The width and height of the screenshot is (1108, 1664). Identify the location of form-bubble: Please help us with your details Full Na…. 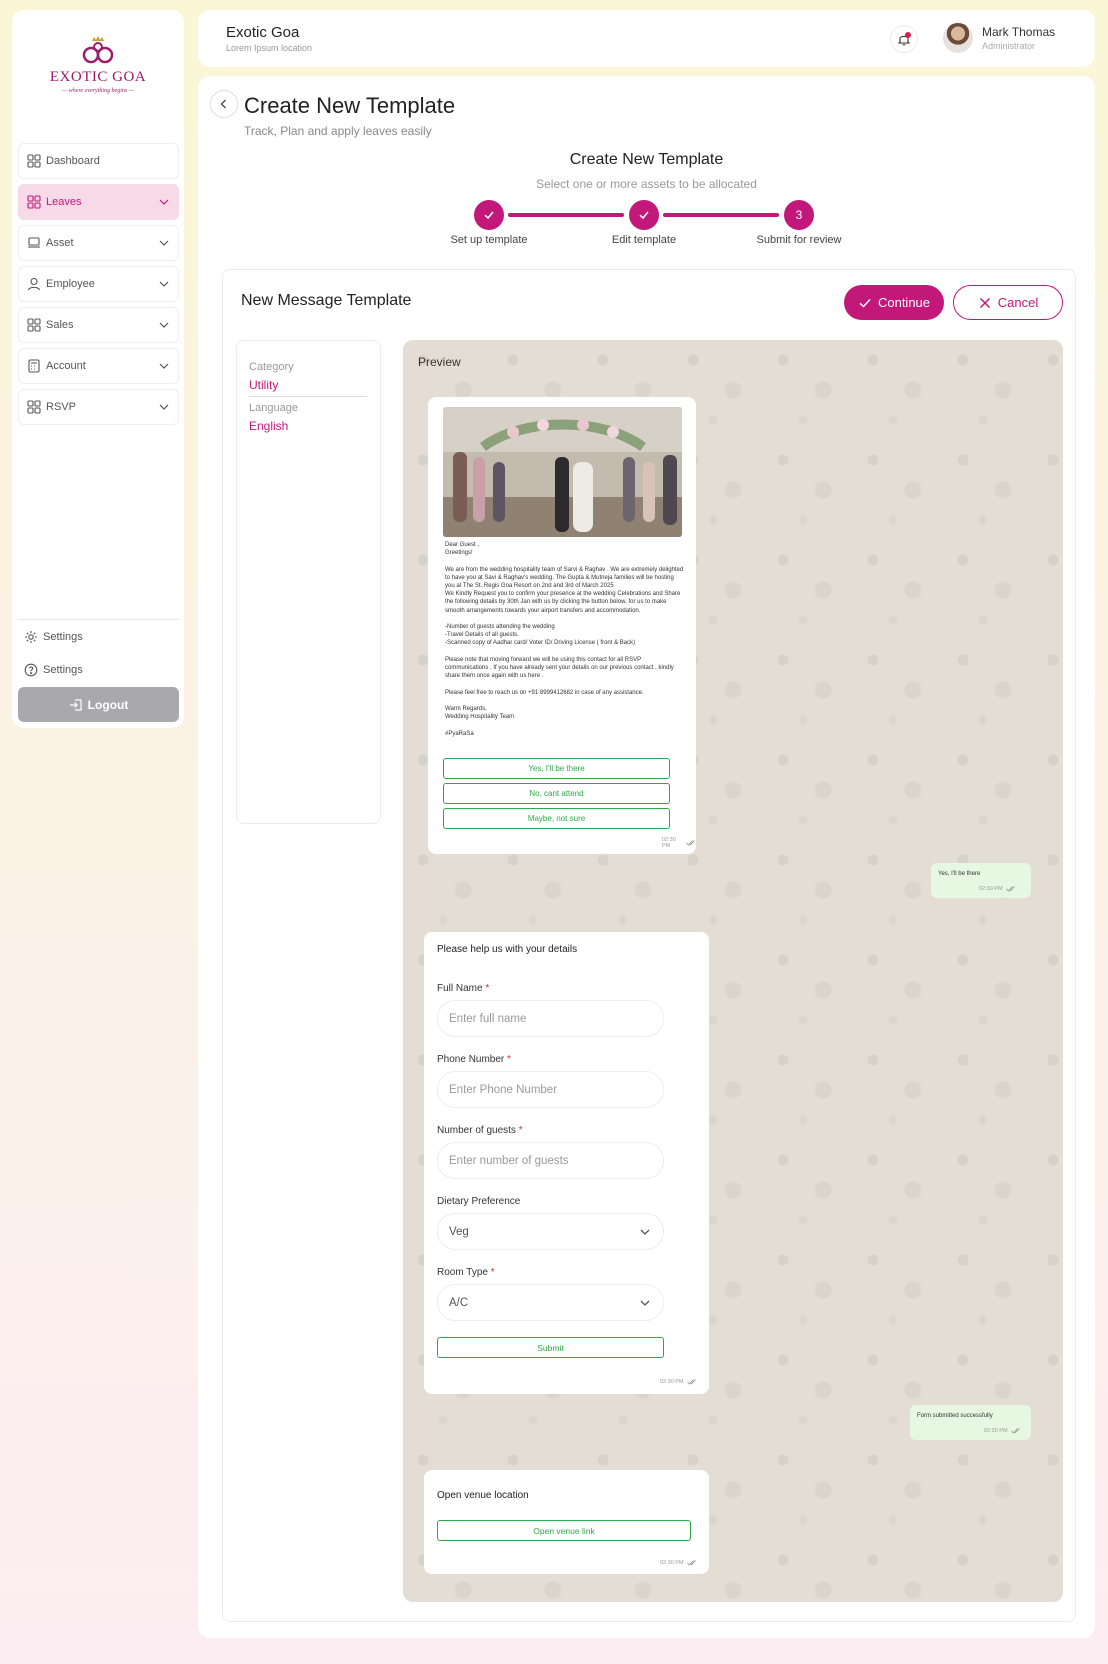
(566, 1163).